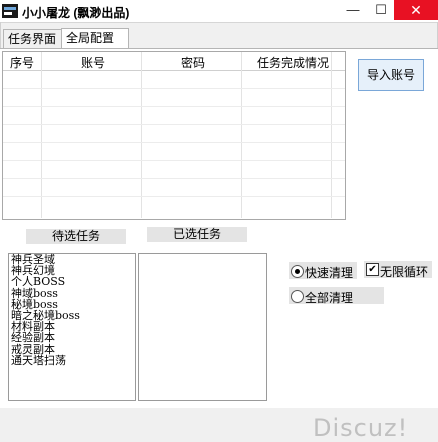  I want to click on column-header-index: 序号, so click(22, 62).